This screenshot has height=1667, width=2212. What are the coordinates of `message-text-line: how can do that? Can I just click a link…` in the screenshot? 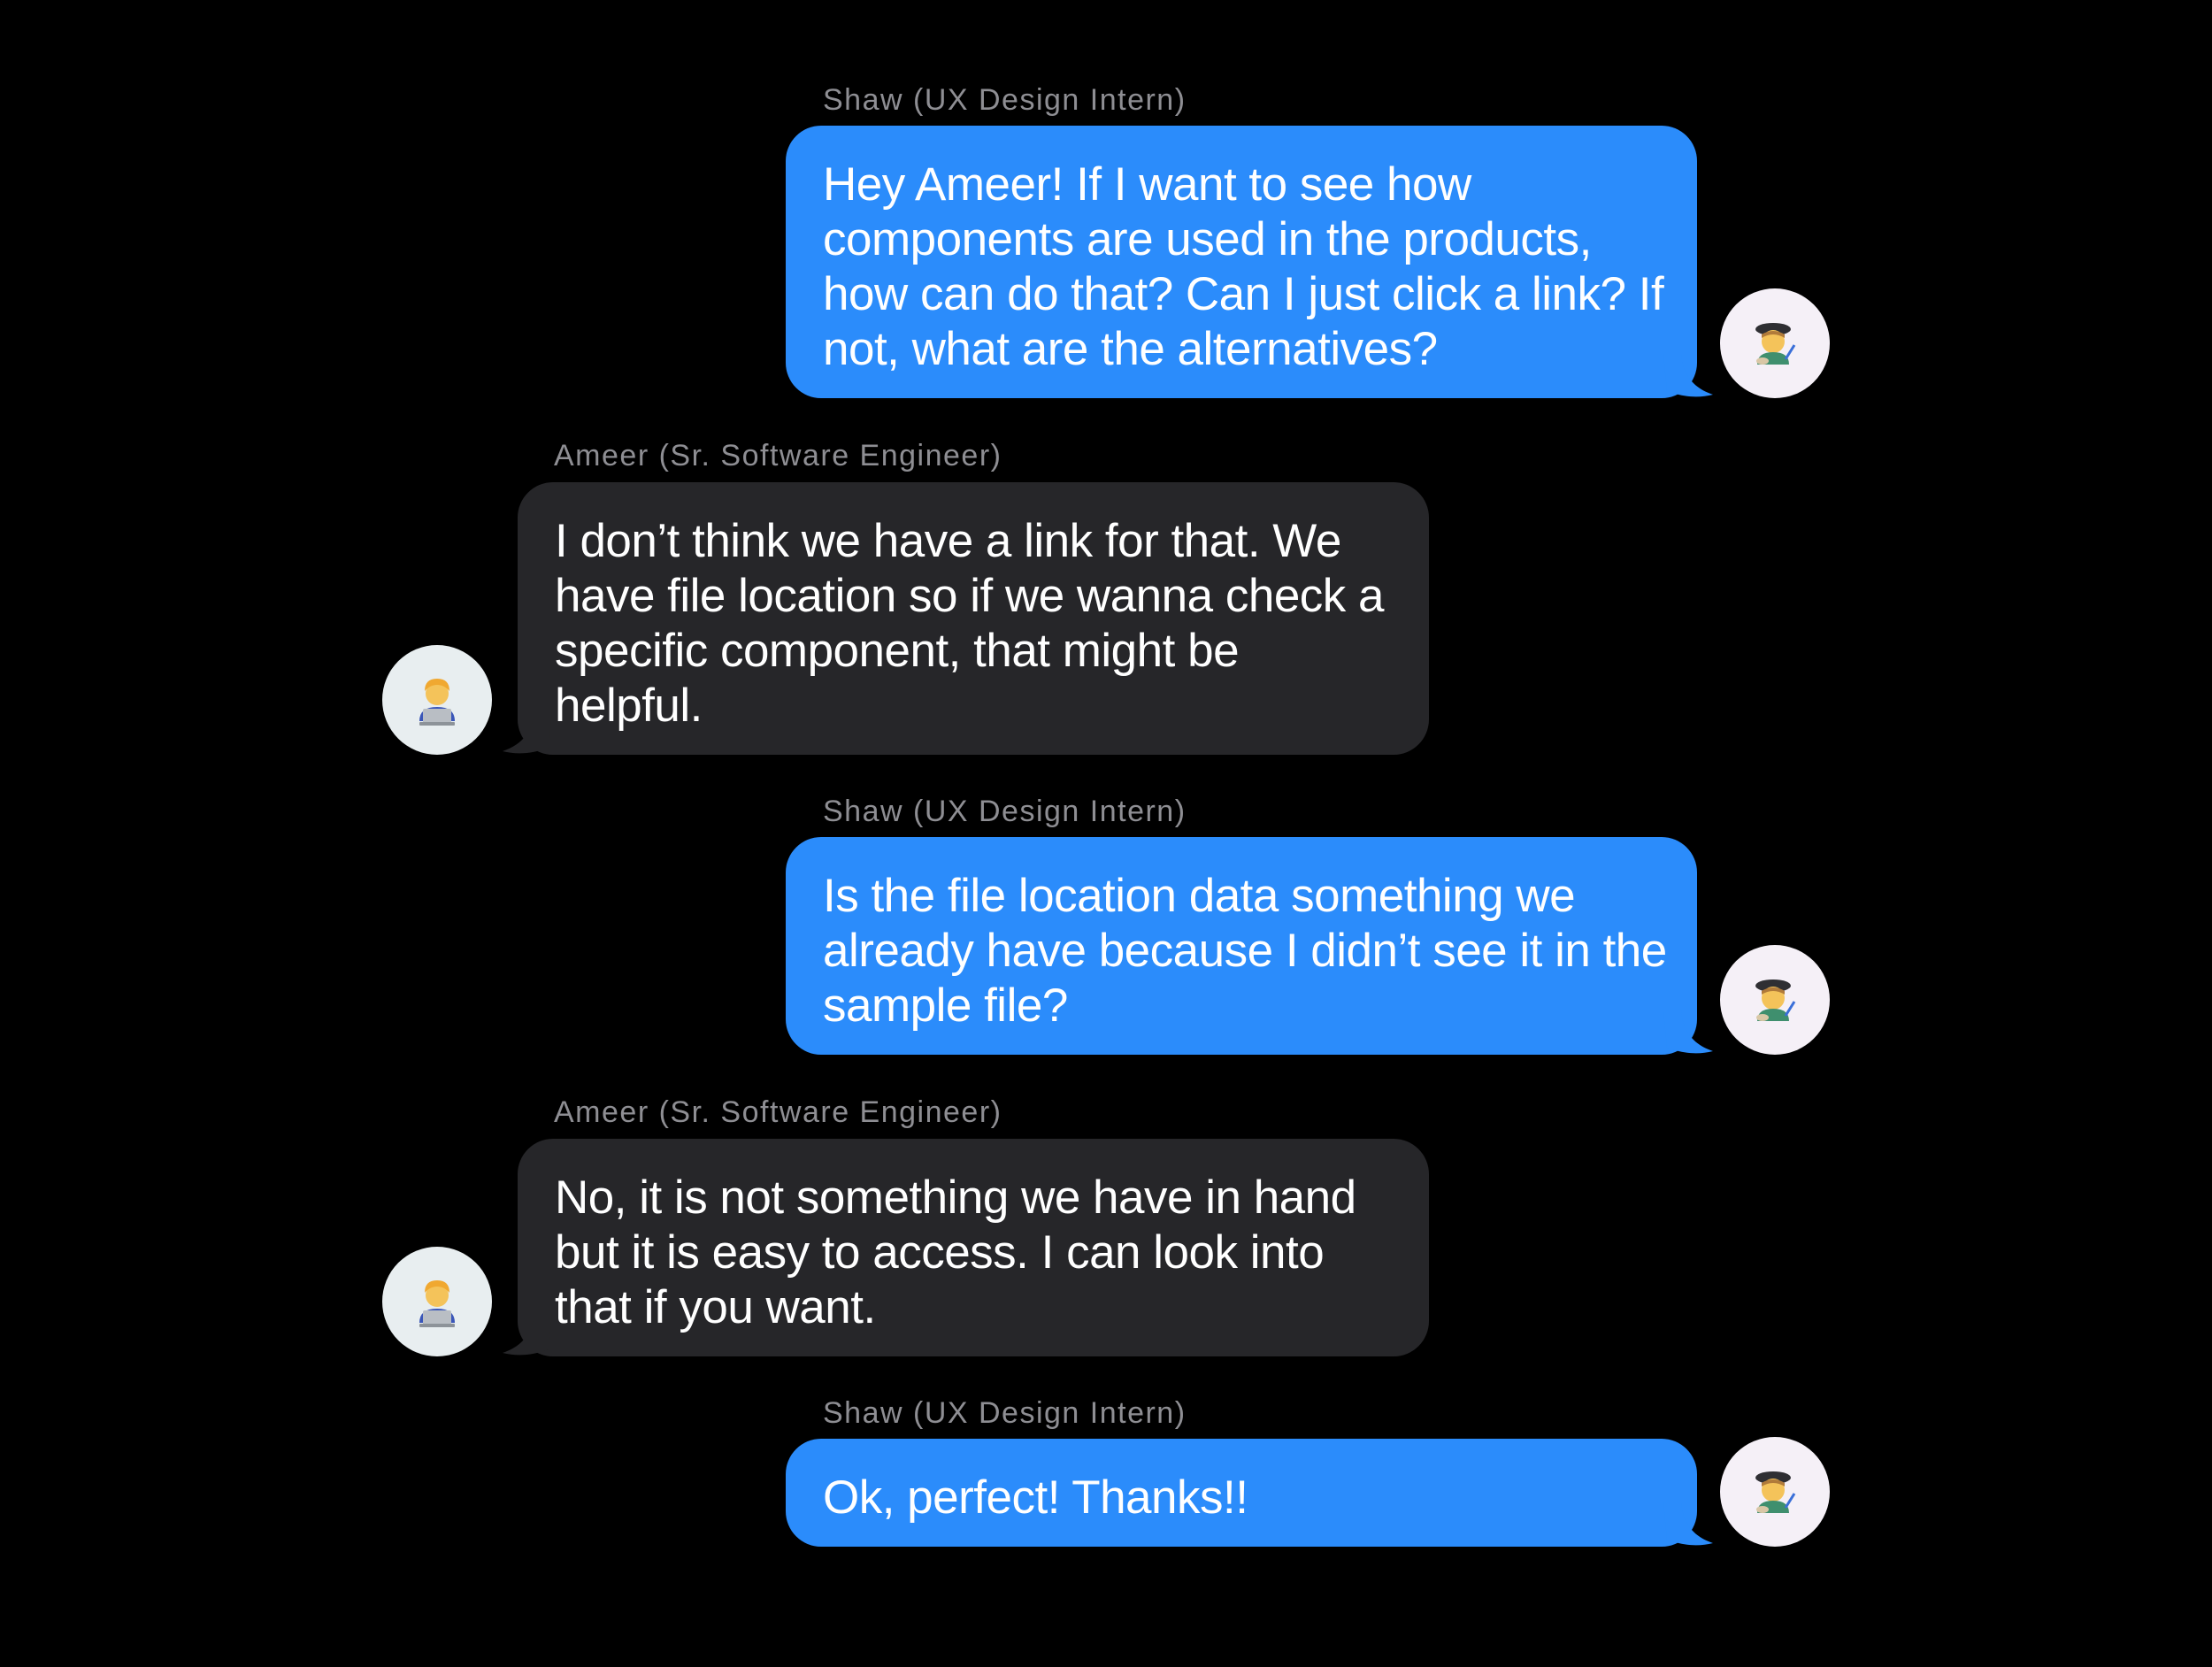 It's located at (1244, 294).